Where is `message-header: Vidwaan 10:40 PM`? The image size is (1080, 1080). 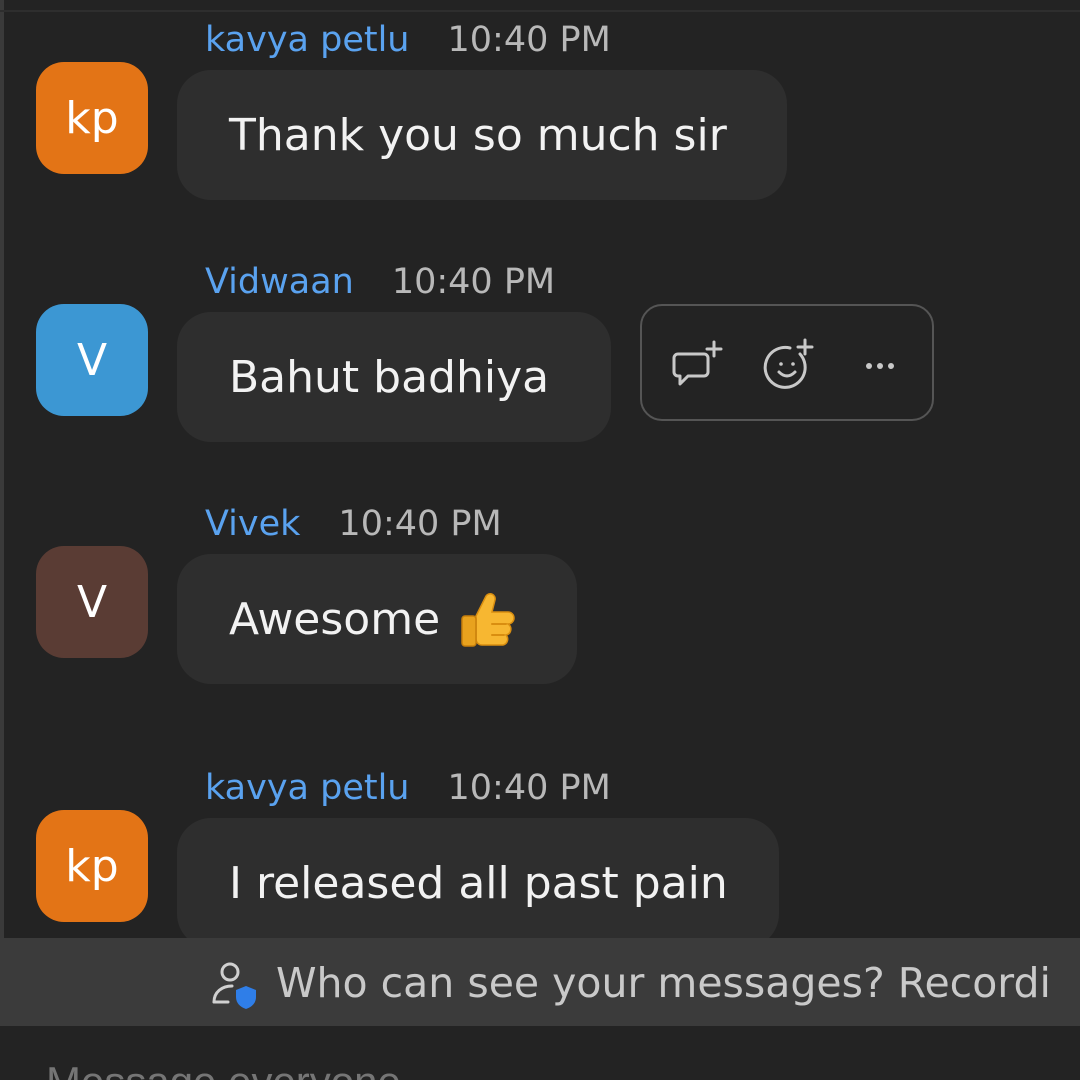 message-header: Vidwaan 10:40 PM is located at coordinates (380, 282).